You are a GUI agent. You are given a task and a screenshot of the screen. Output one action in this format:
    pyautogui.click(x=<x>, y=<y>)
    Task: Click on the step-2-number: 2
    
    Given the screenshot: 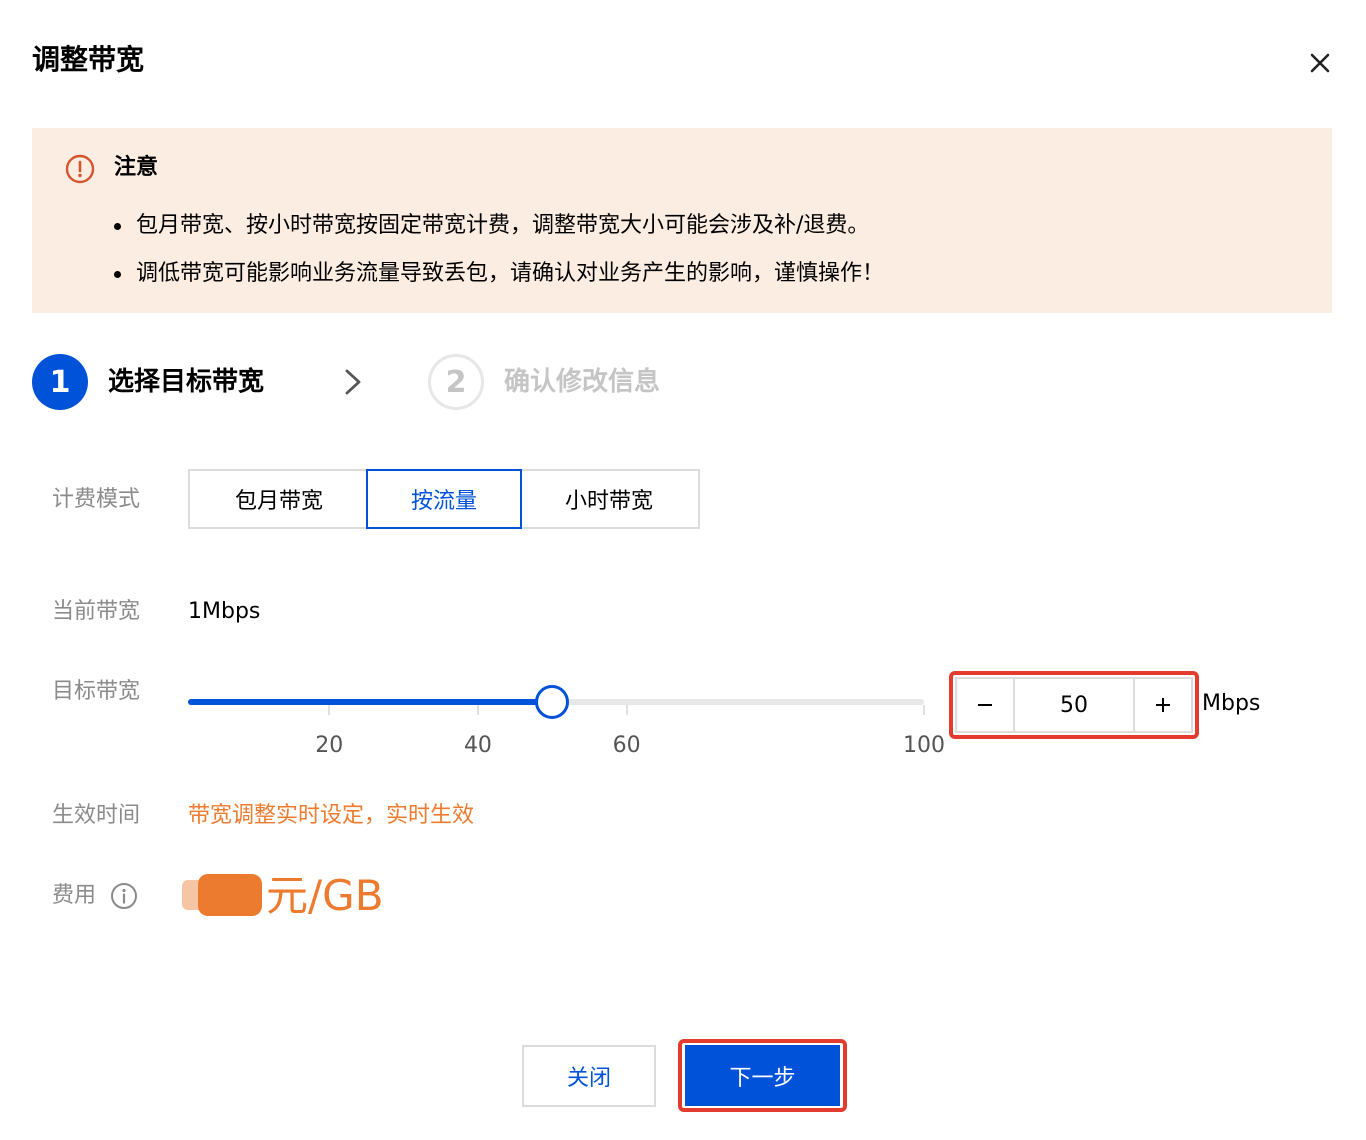 What is the action you would take?
    pyautogui.click(x=456, y=382)
    